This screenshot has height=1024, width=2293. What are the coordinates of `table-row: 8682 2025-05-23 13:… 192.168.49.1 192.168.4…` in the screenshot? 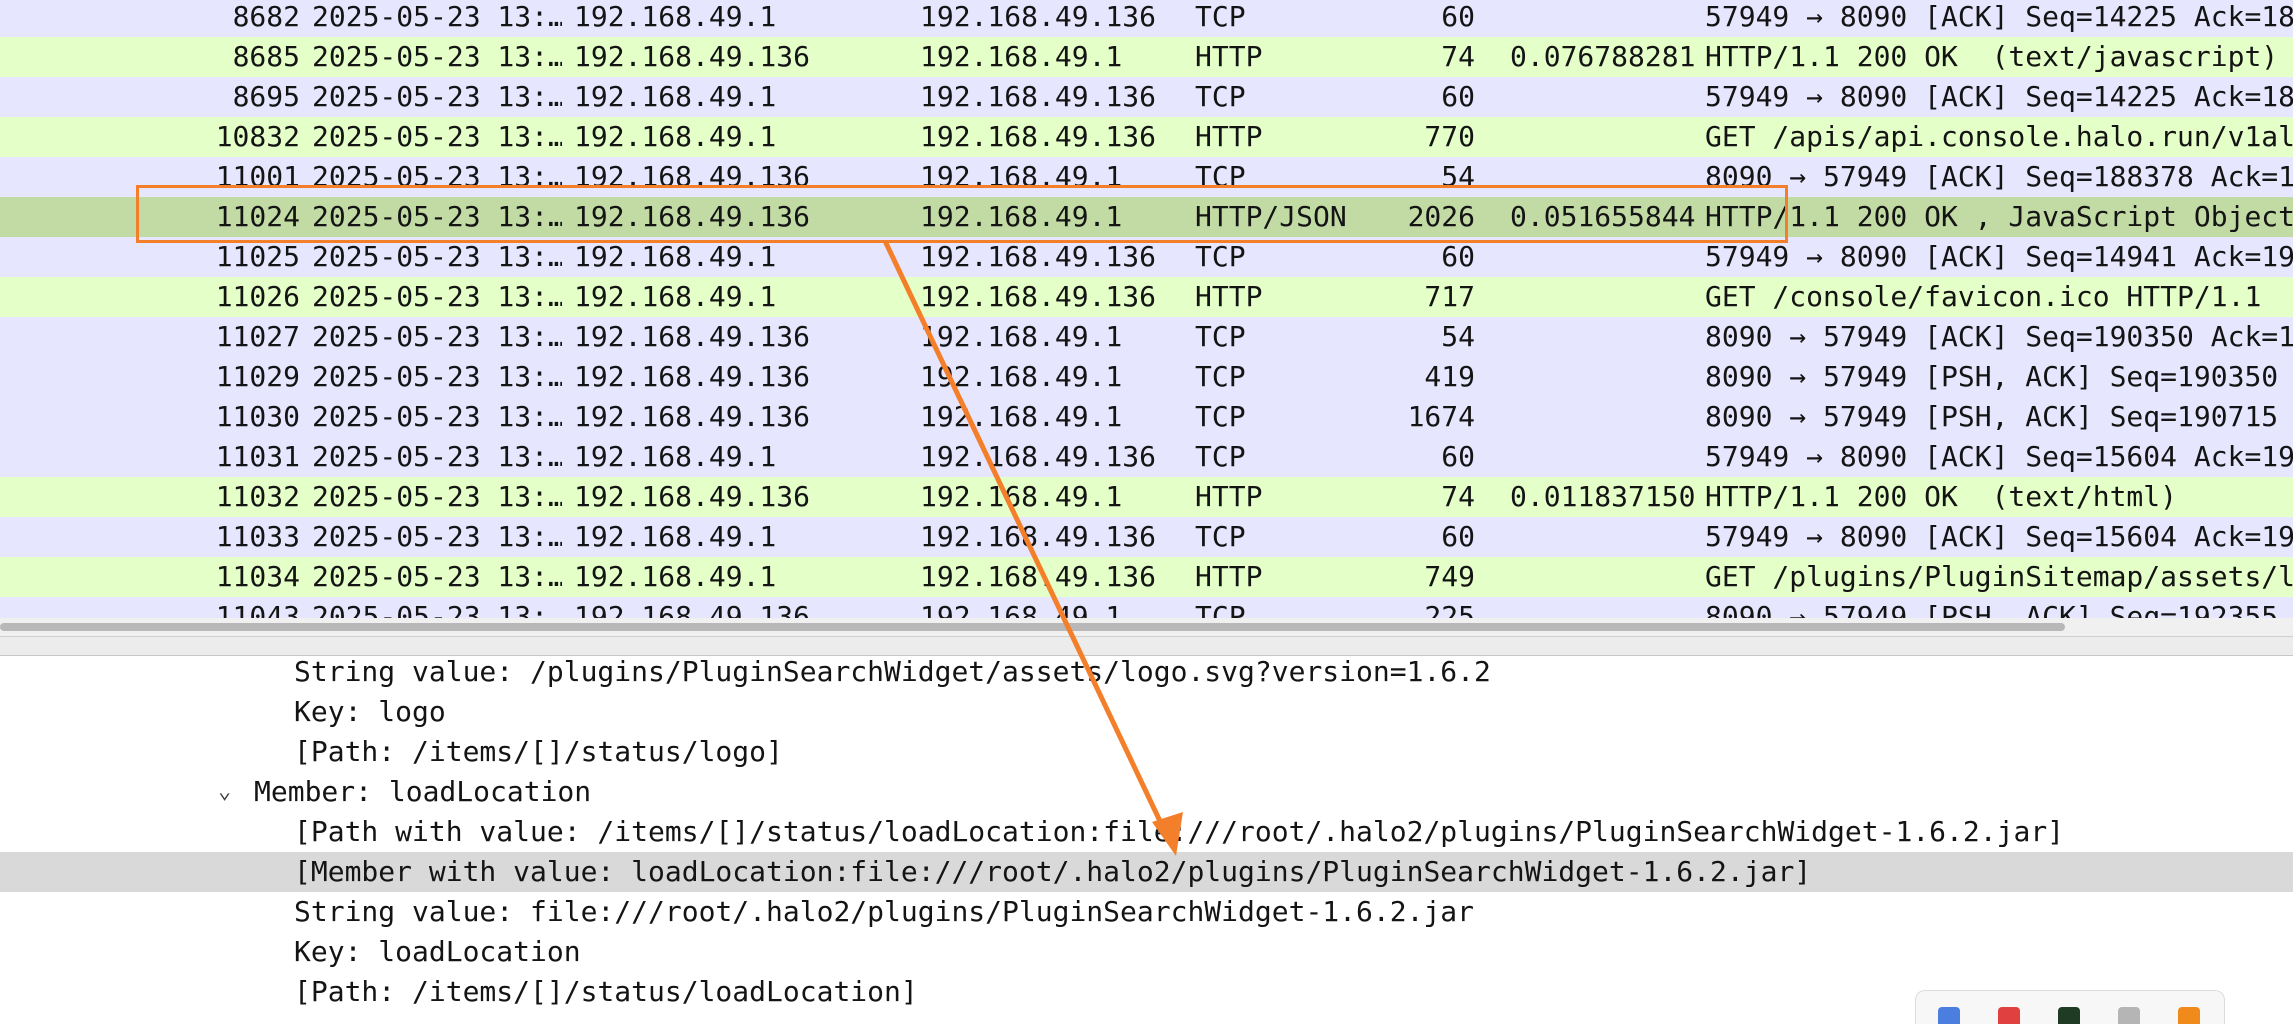 It's located at (1146, 18).